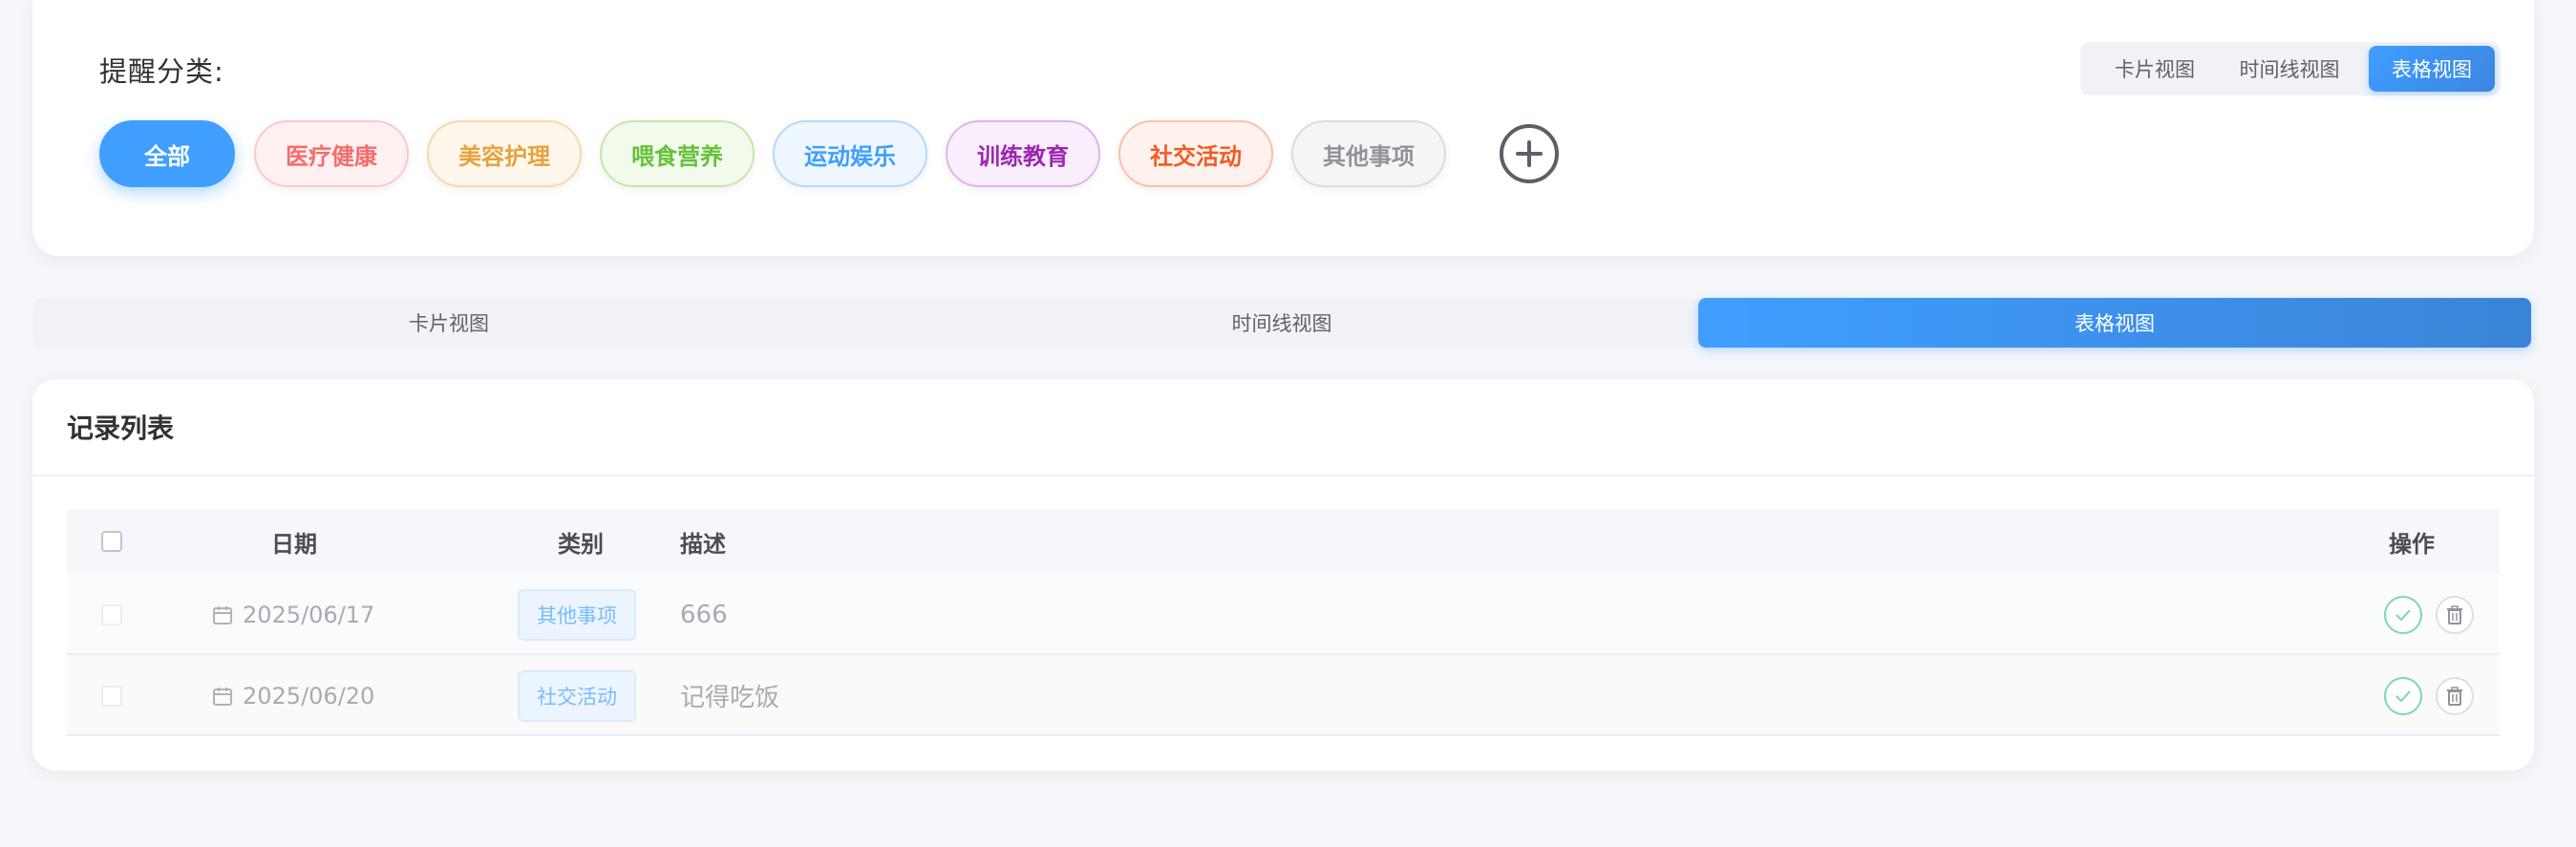 The height and width of the screenshot is (847, 2576). I want to click on tab-timeline-view: 时间线视图, so click(1281, 323).